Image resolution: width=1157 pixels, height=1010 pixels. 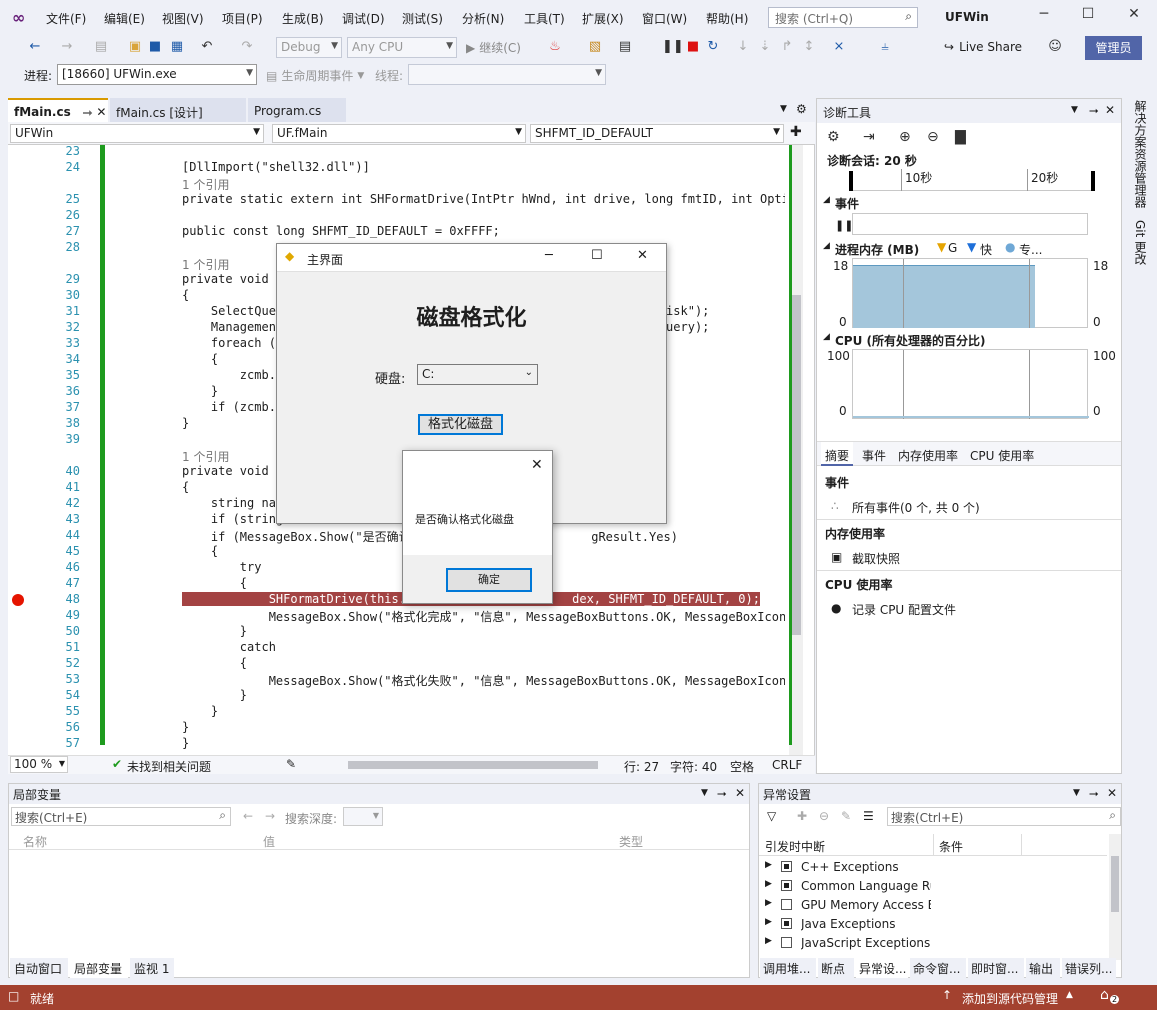 What do you see at coordinates (809, 47) in the screenshot?
I see `step-back-icon: ↕` at bounding box center [809, 47].